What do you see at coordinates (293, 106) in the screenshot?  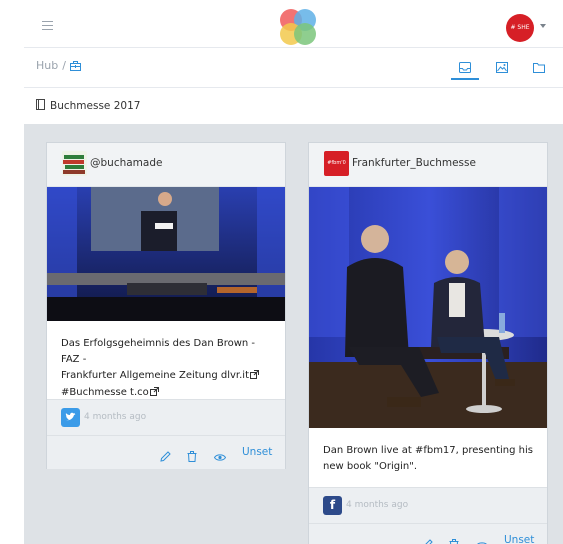 I see `title-bar: Buchmesse 2017` at bounding box center [293, 106].